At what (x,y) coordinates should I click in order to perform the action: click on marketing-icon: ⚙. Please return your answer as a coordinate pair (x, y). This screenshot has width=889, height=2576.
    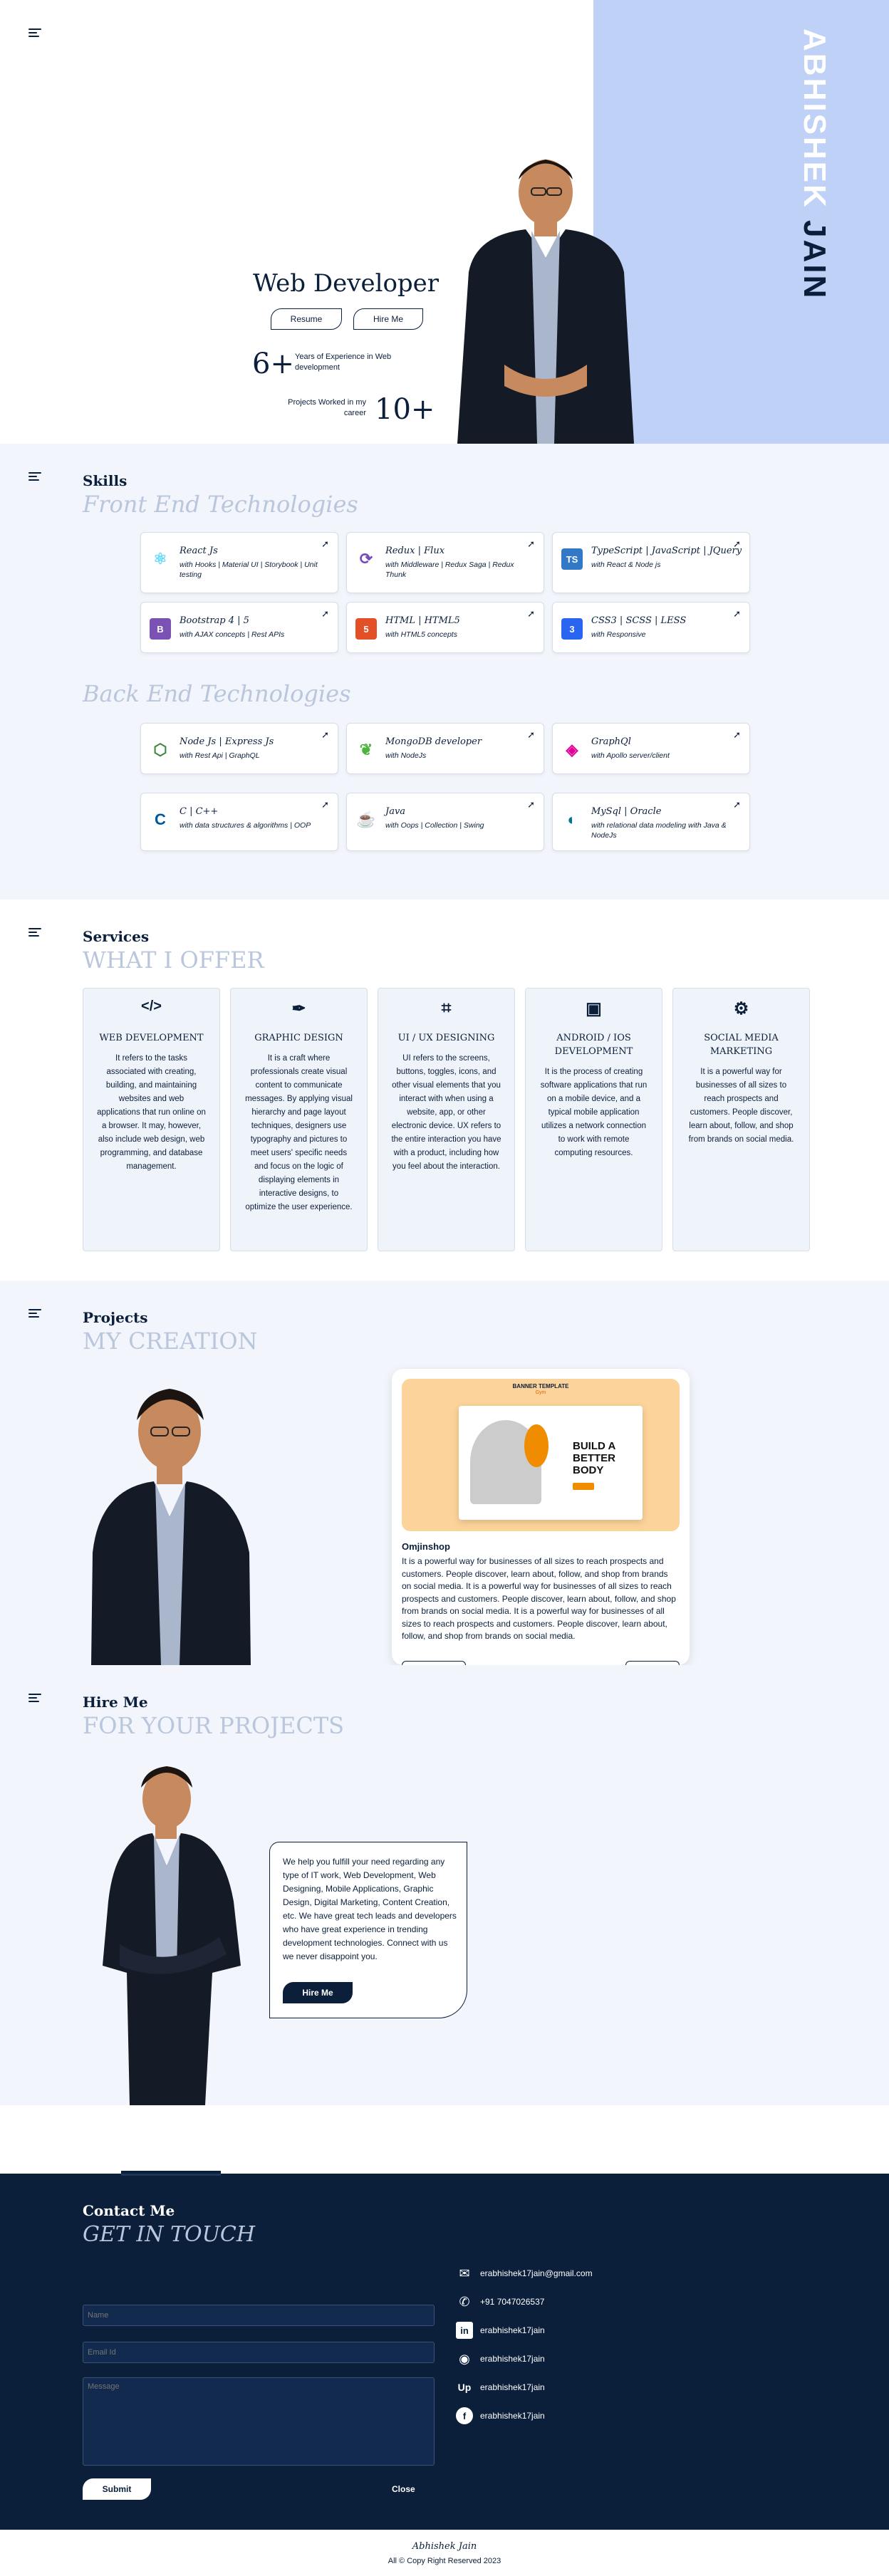
    Looking at the image, I should click on (741, 1008).